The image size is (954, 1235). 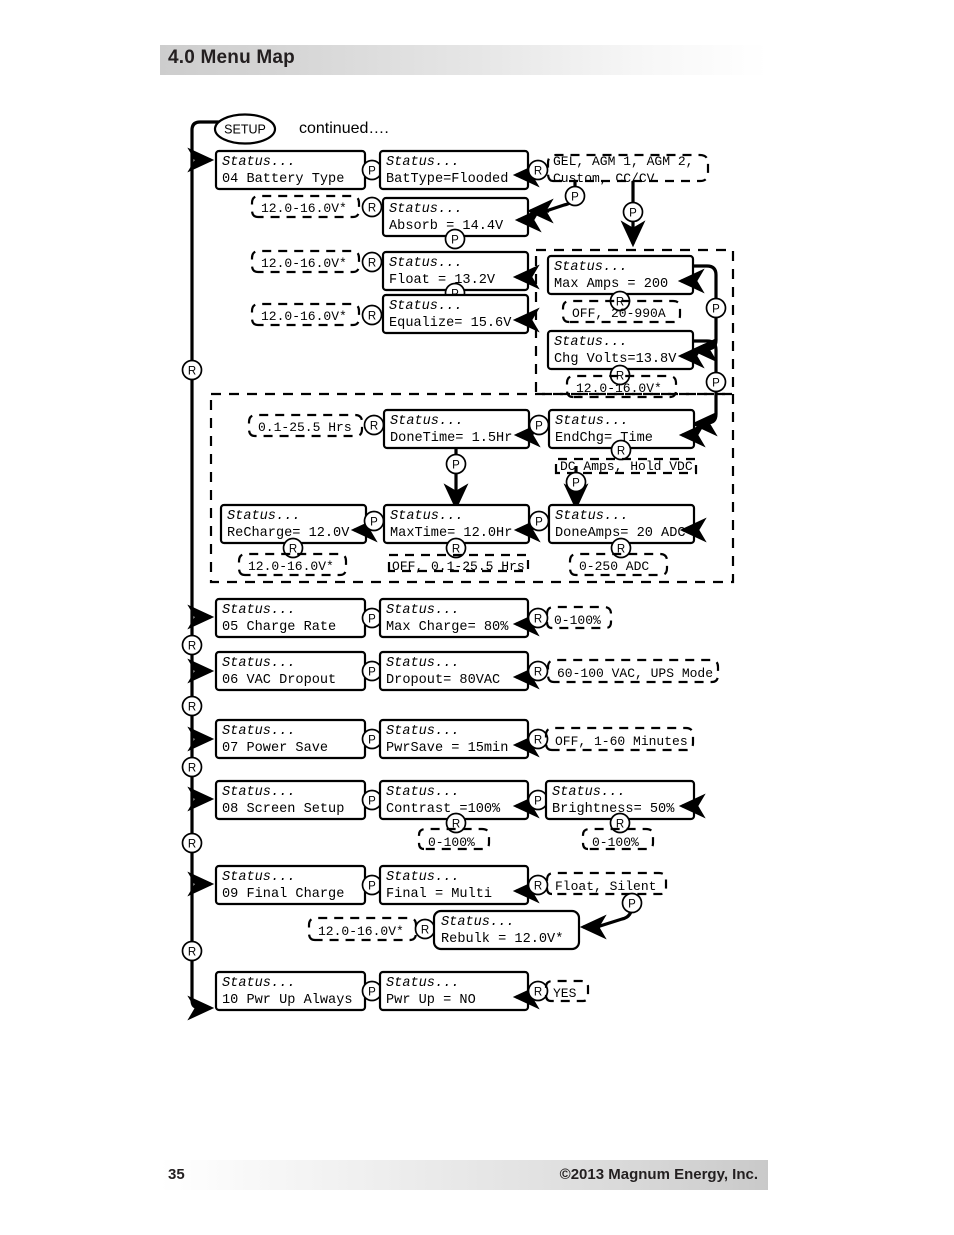 I want to click on return-badge-spine-3: R, so click(x=192, y=706).